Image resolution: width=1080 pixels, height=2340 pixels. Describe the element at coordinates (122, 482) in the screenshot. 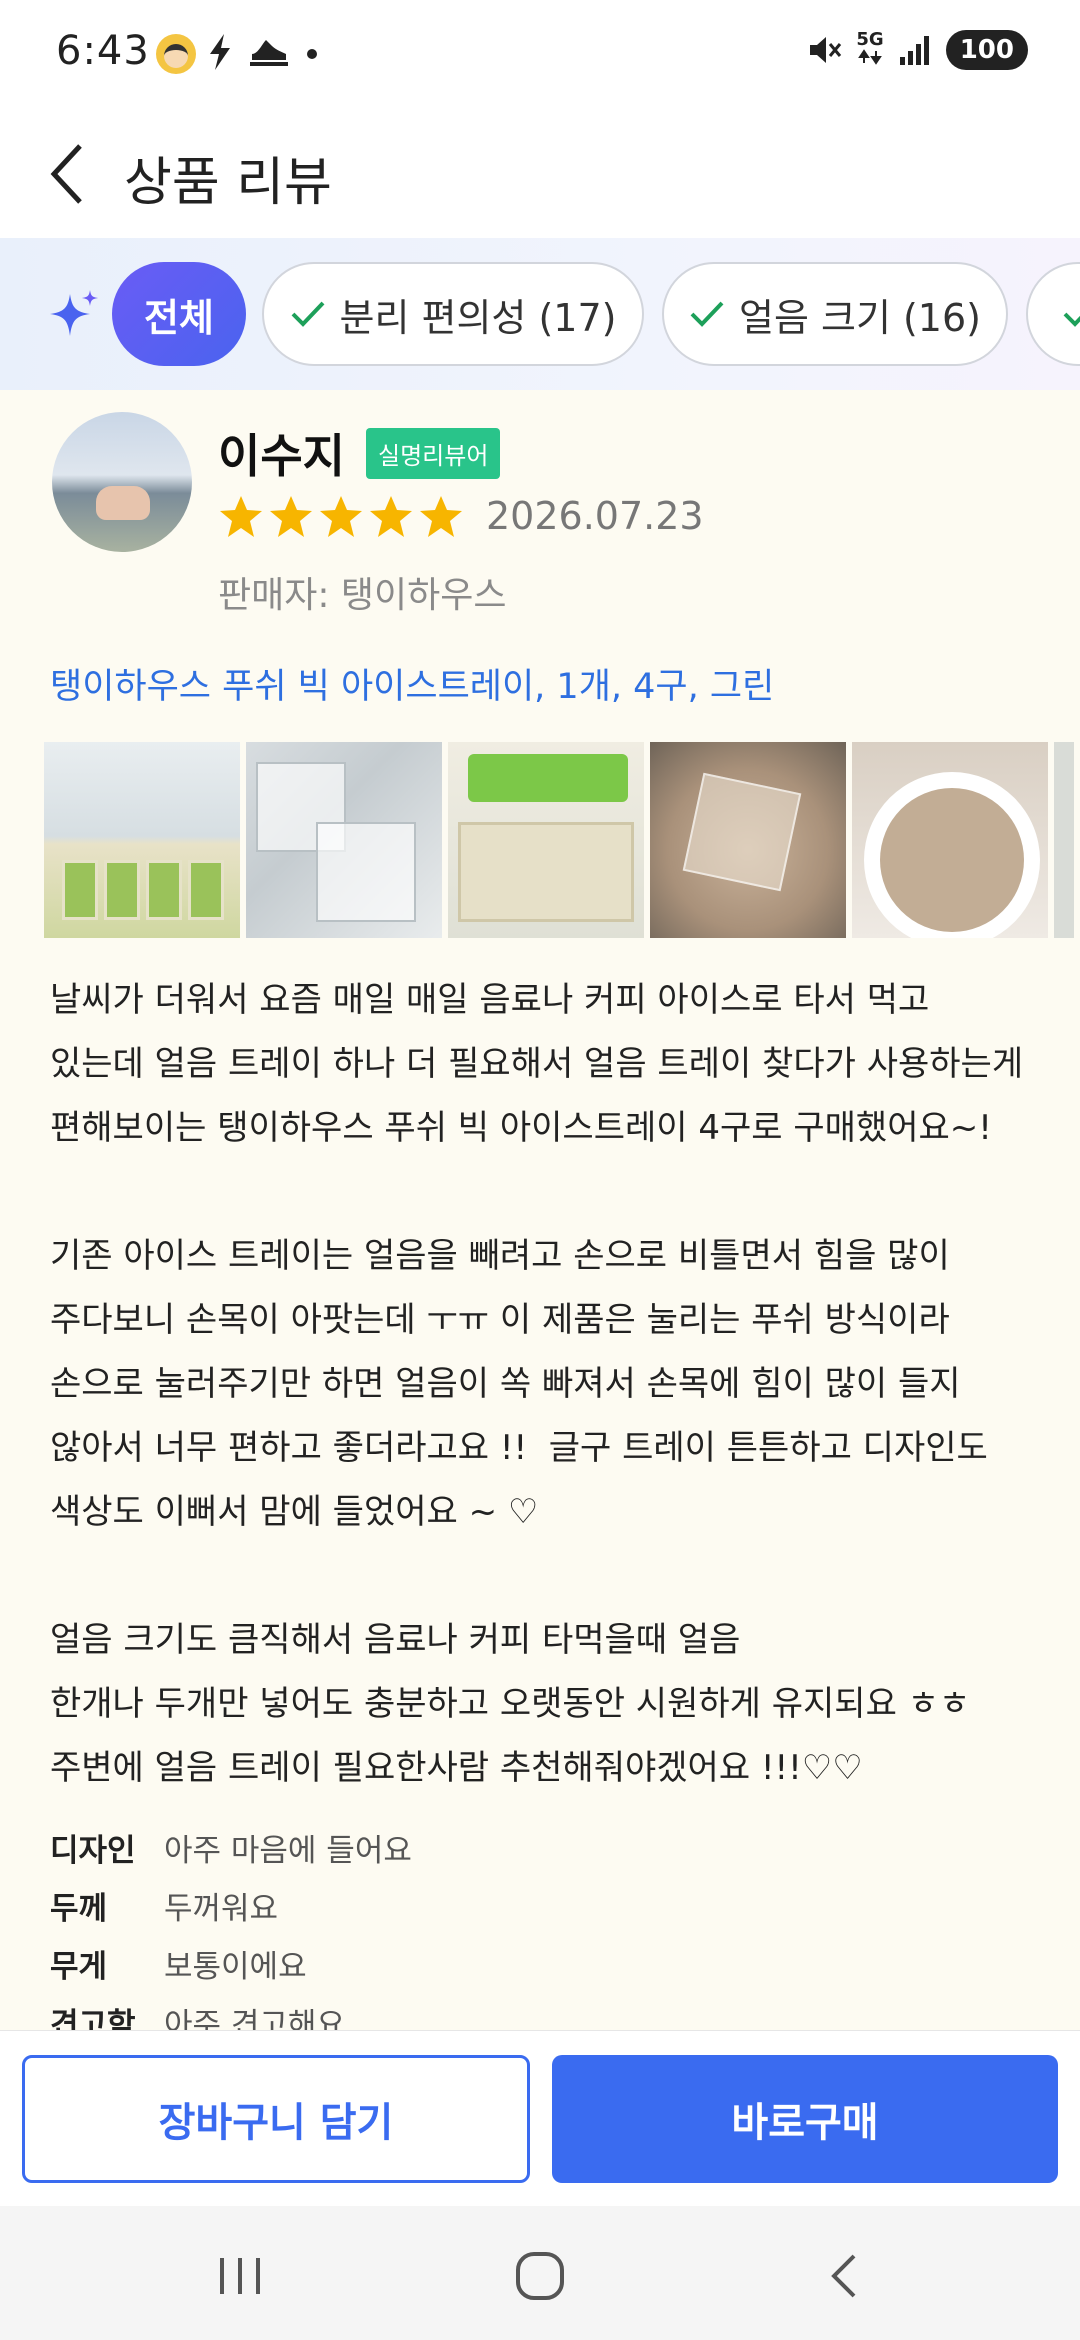

I see `reviewer-avatar` at that location.